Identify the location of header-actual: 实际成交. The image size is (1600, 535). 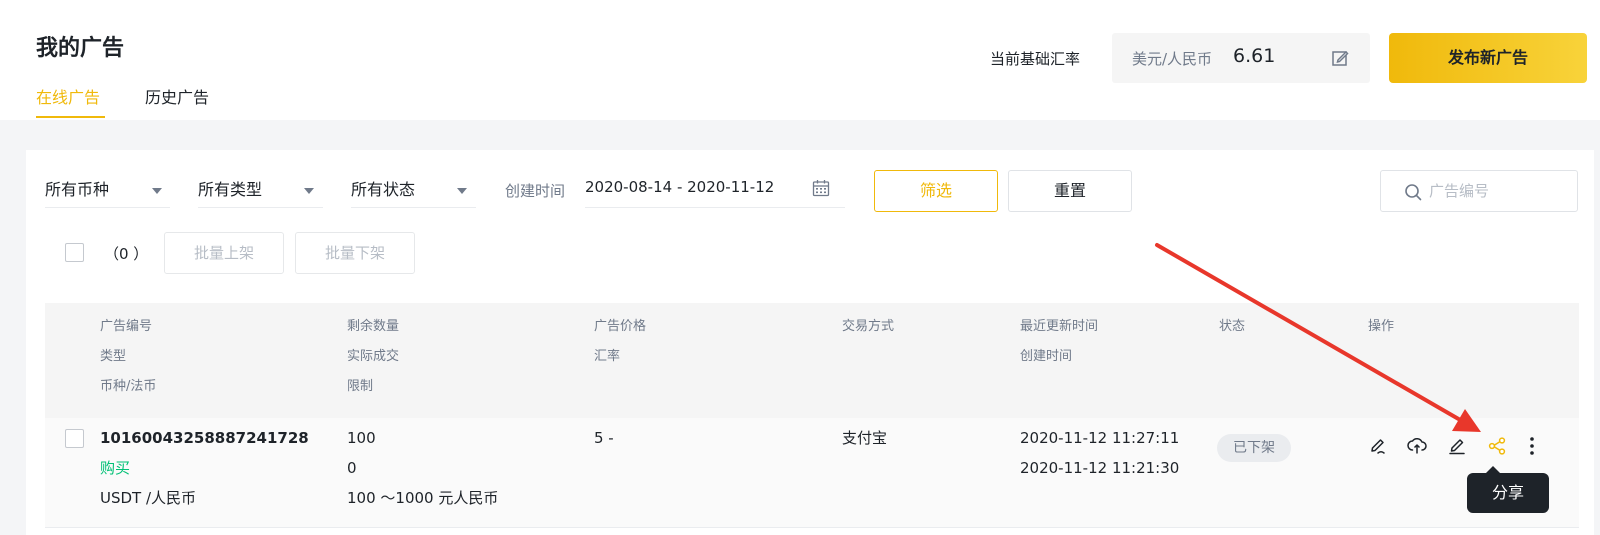
(373, 356).